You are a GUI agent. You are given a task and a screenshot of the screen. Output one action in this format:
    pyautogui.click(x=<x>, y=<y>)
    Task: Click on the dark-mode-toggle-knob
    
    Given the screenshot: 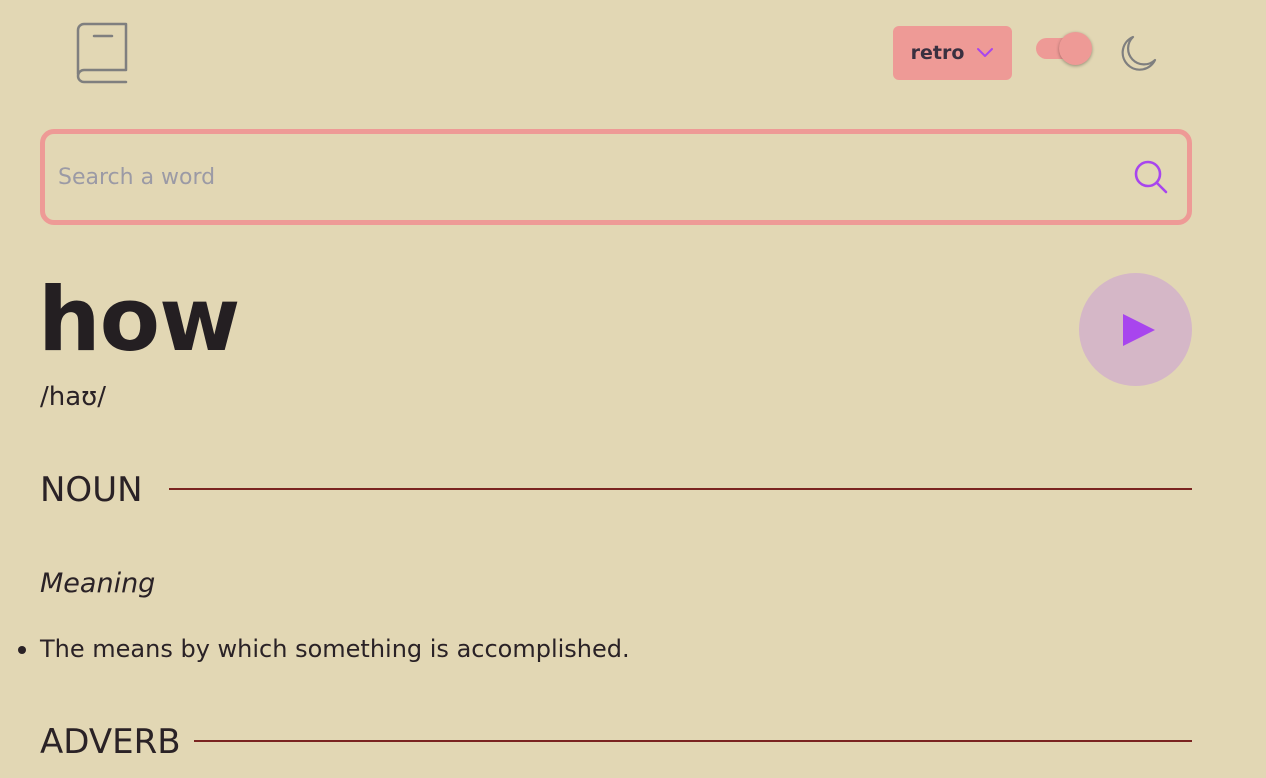 What is the action you would take?
    pyautogui.click(x=1075, y=48)
    